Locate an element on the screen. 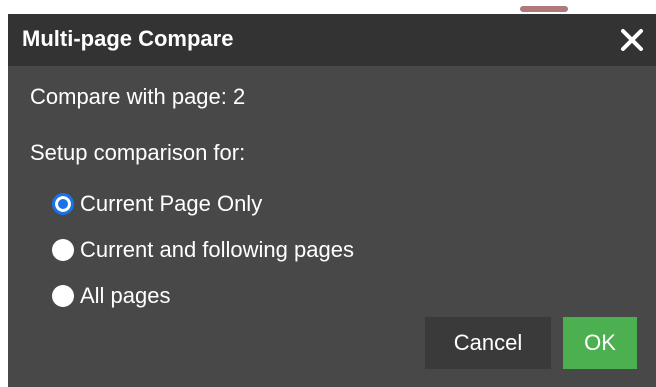 This screenshot has height=387, width=656. radio-current-page-only is located at coordinates (63, 204).